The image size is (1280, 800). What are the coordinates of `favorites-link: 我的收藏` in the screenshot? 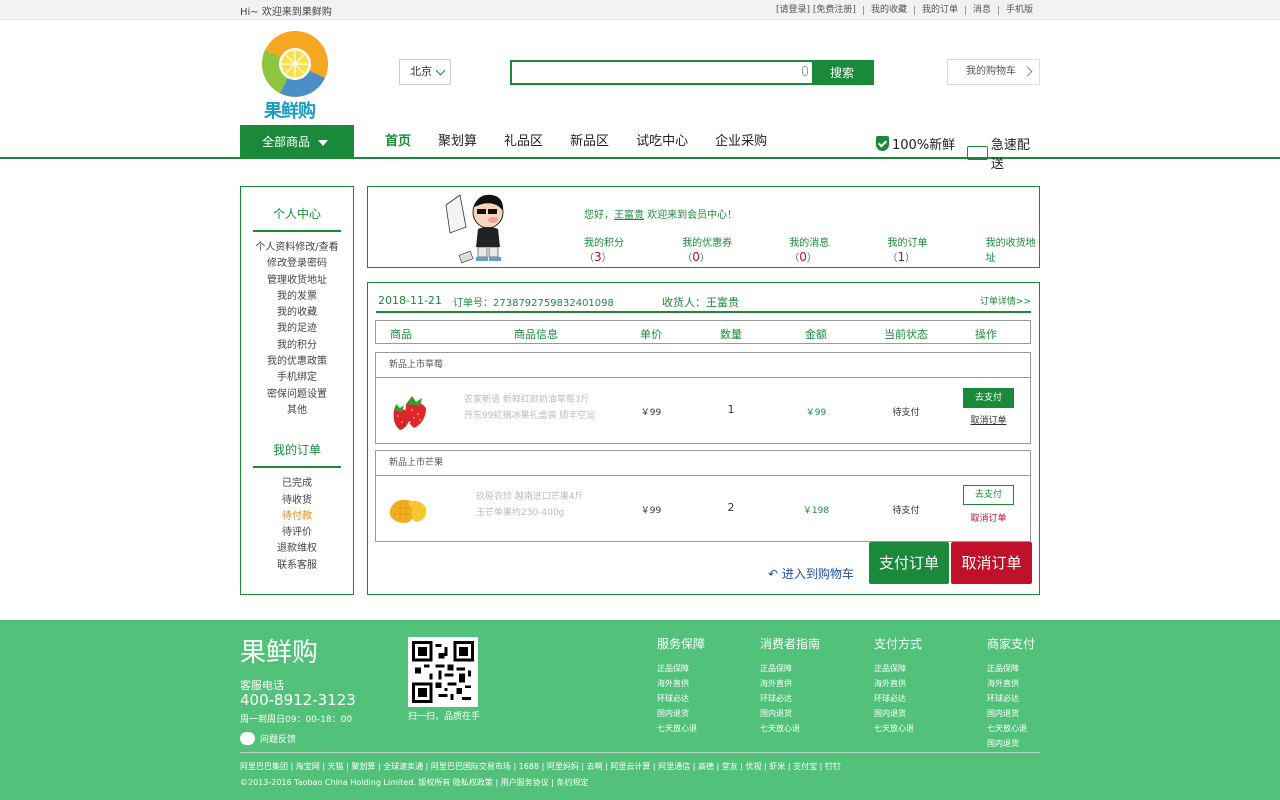 It's located at (888, 10).